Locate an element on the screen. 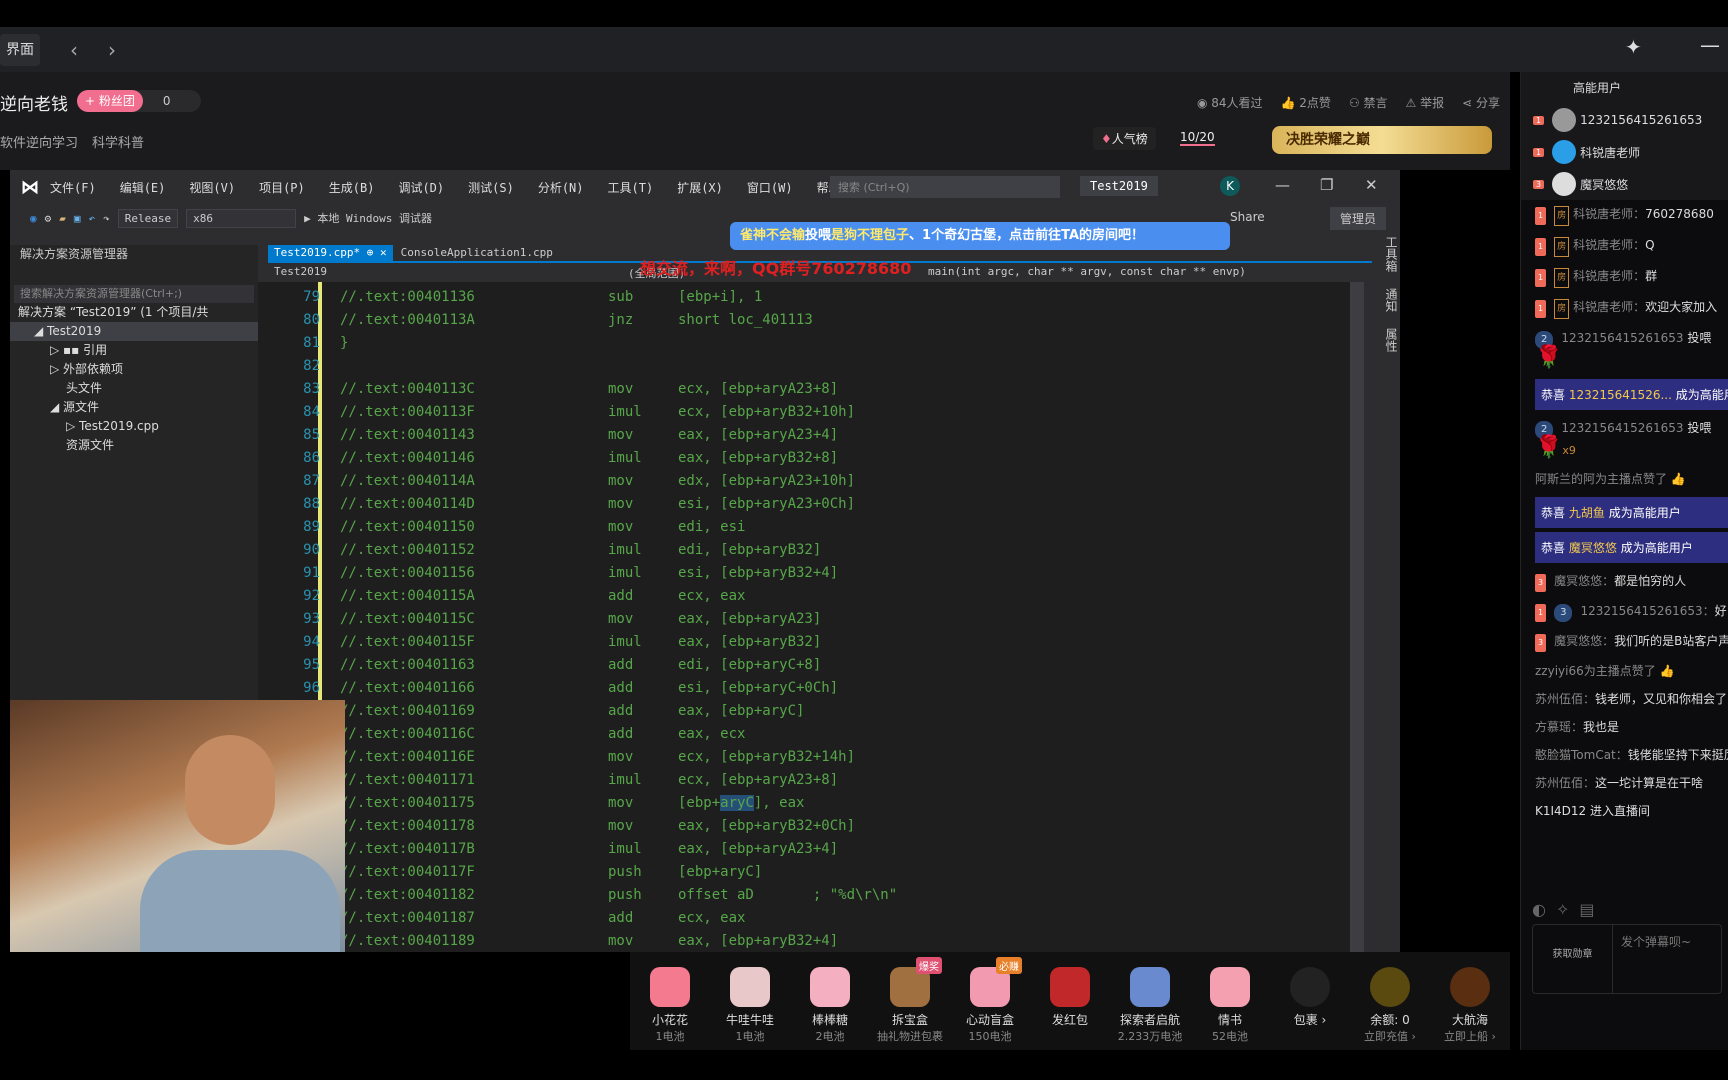 The height and width of the screenshot is (1080, 1728). restore-button: ❐ is located at coordinates (1326, 185).